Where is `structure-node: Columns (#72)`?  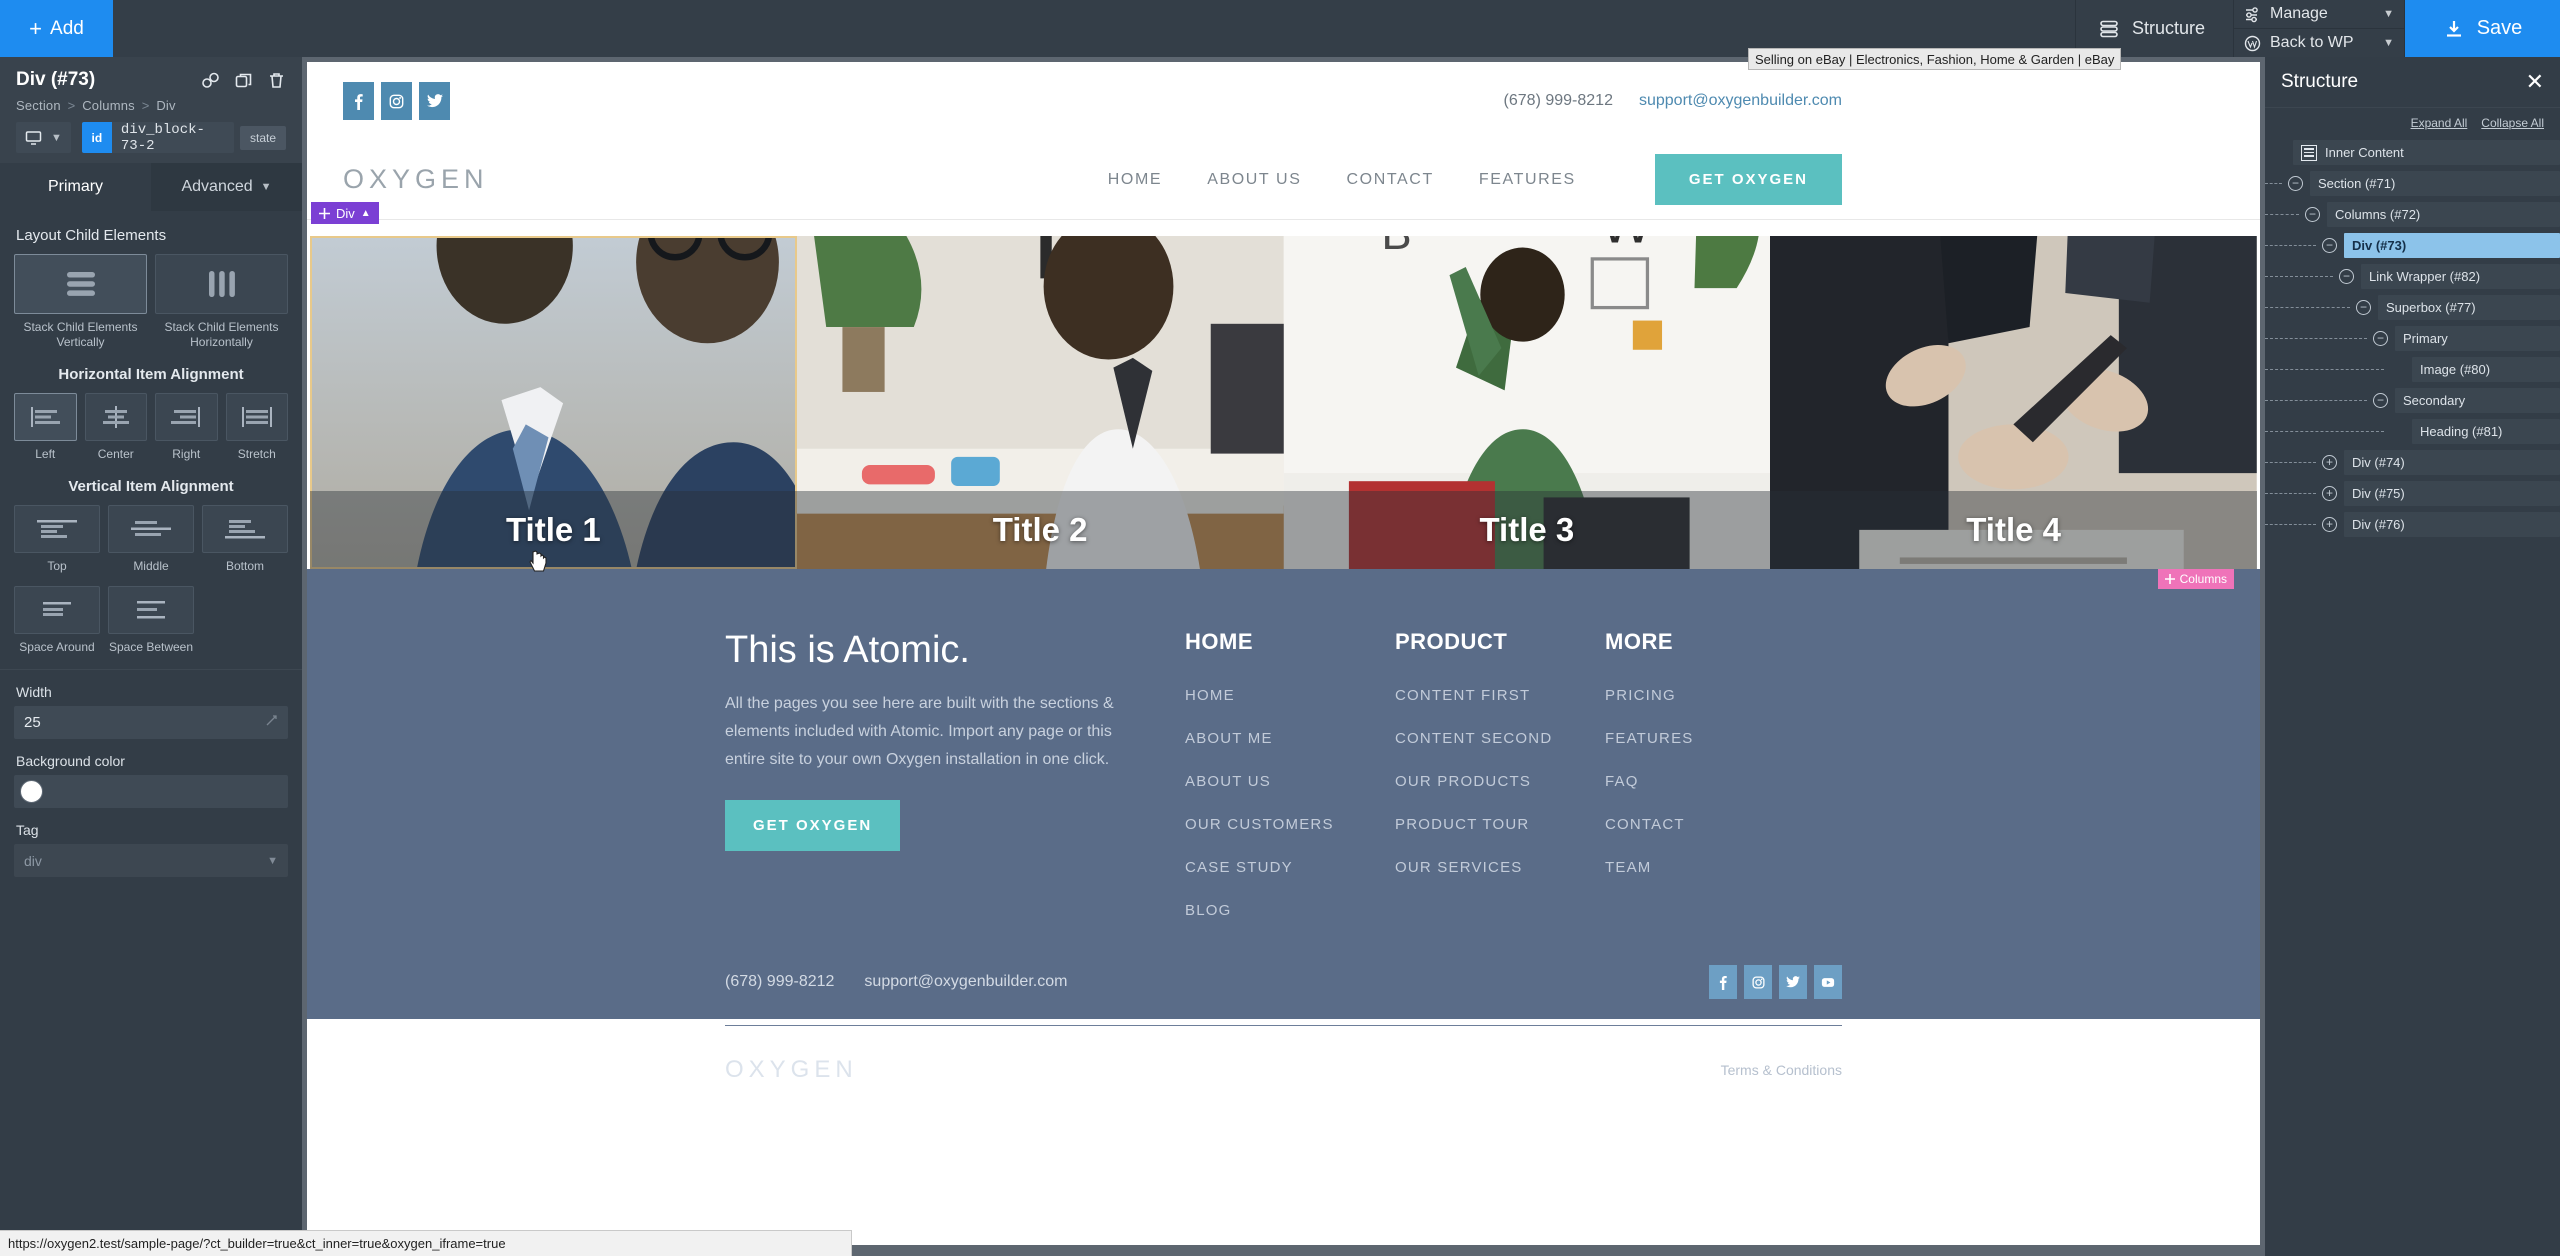
structure-node: Columns (#72) is located at coordinates (2443, 214).